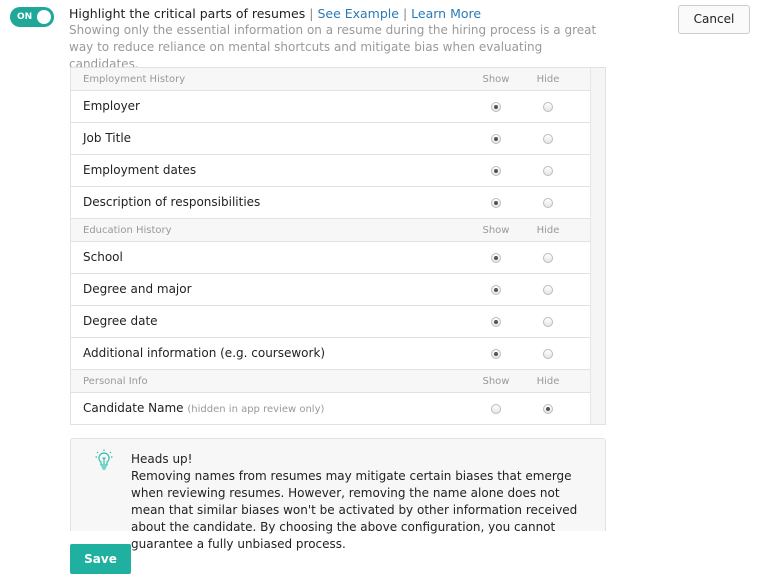 The height and width of the screenshot is (580, 764). What do you see at coordinates (331, 258) in the screenshot?
I see `table-row: School` at bounding box center [331, 258].